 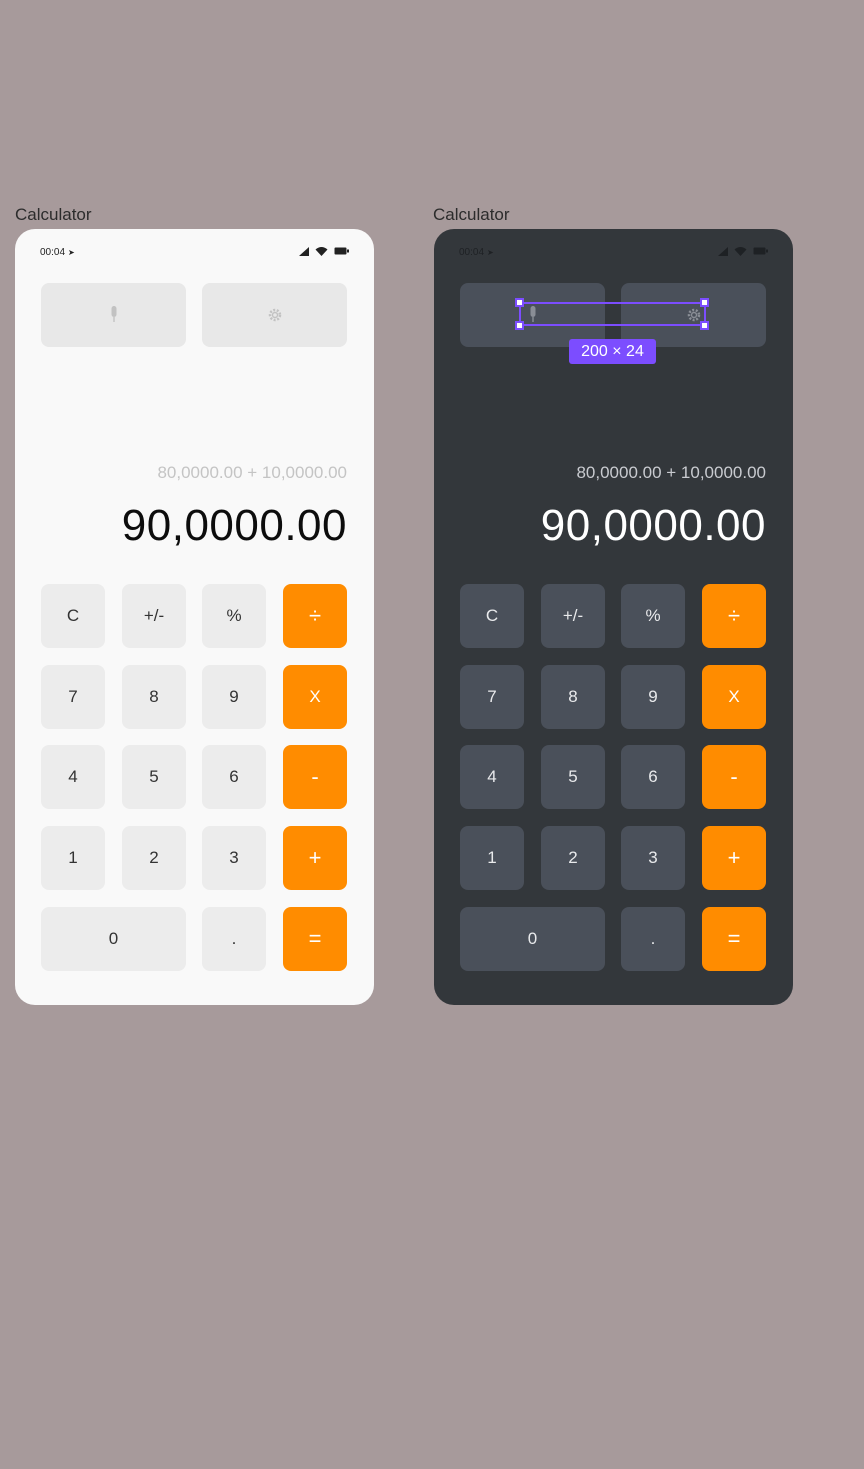 I want to click on resize-handle-top-left, so click(x=519, y=302).